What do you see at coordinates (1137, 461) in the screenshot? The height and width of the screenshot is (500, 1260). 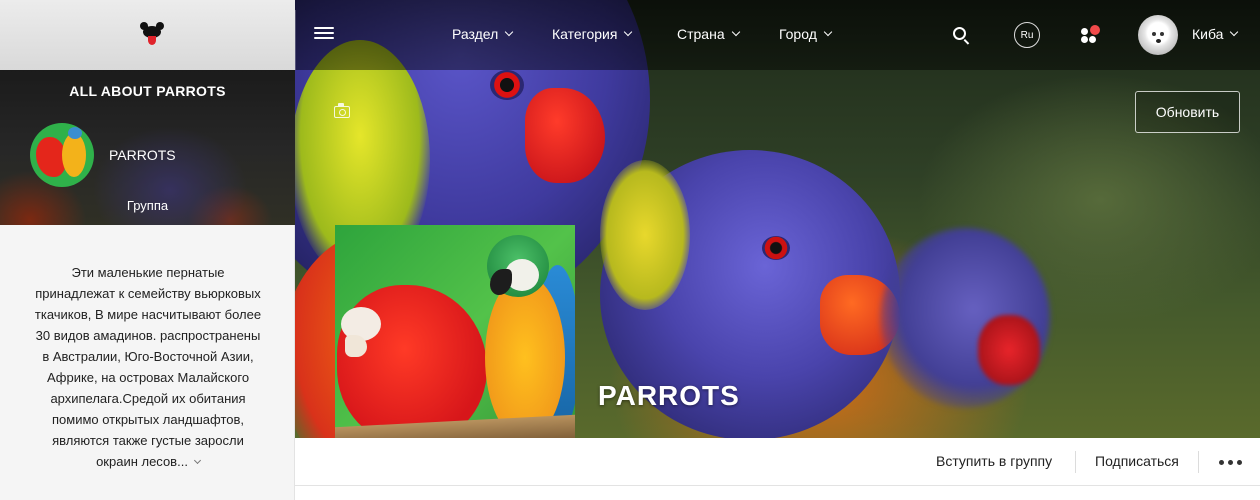 I see `subscribe-button: Подписаться` at bounding box center [1137, 461].